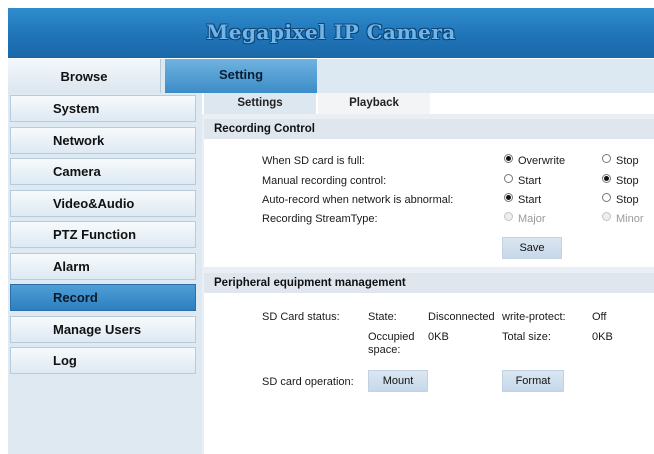 Image resolution: width=654 pixels, height=454 pixels. Describe the element at coordinates (438, 337) in the screenshot. I see `occupied-space-value: 0KB` at that location.